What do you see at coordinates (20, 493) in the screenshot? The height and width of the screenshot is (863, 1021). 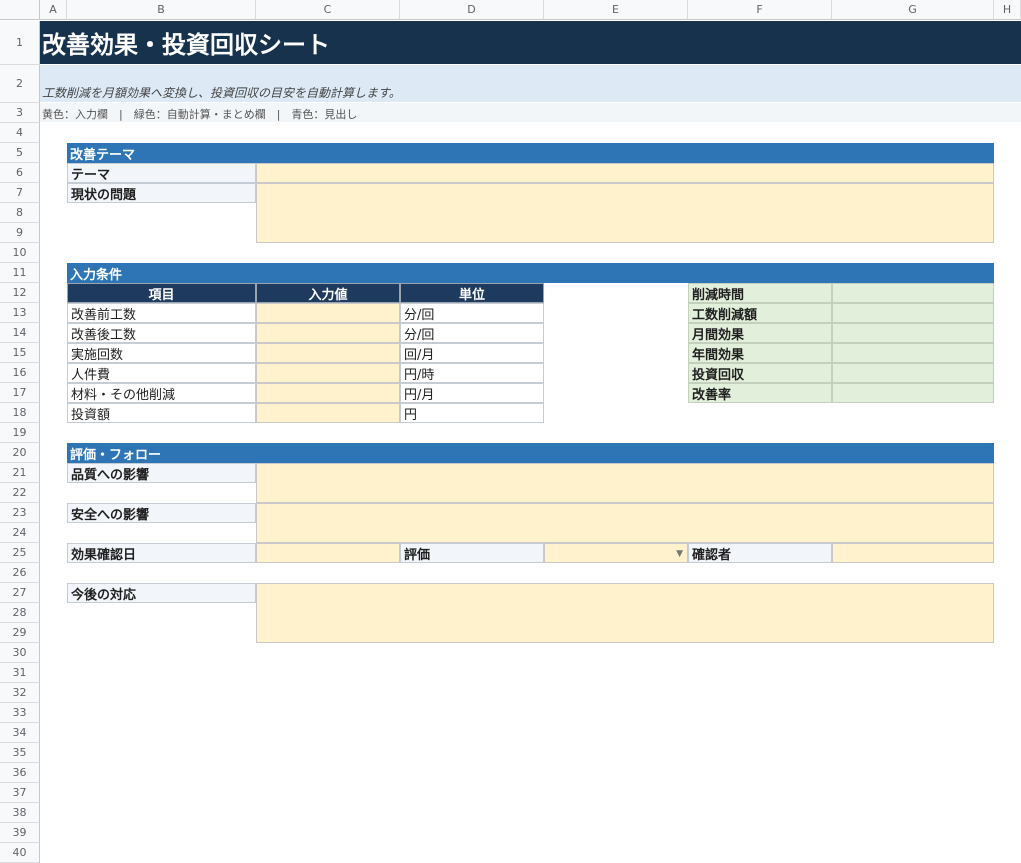 I see `row-header-22: 22` at bounding box center [20, 493].